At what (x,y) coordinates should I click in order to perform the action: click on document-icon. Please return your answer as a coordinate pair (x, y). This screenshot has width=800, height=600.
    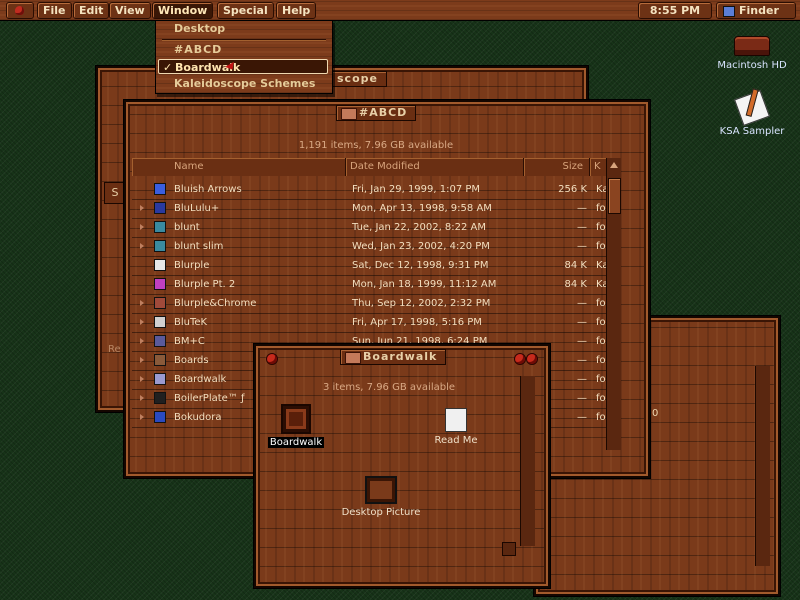
    Looking at the image, I should click on (752, 108).